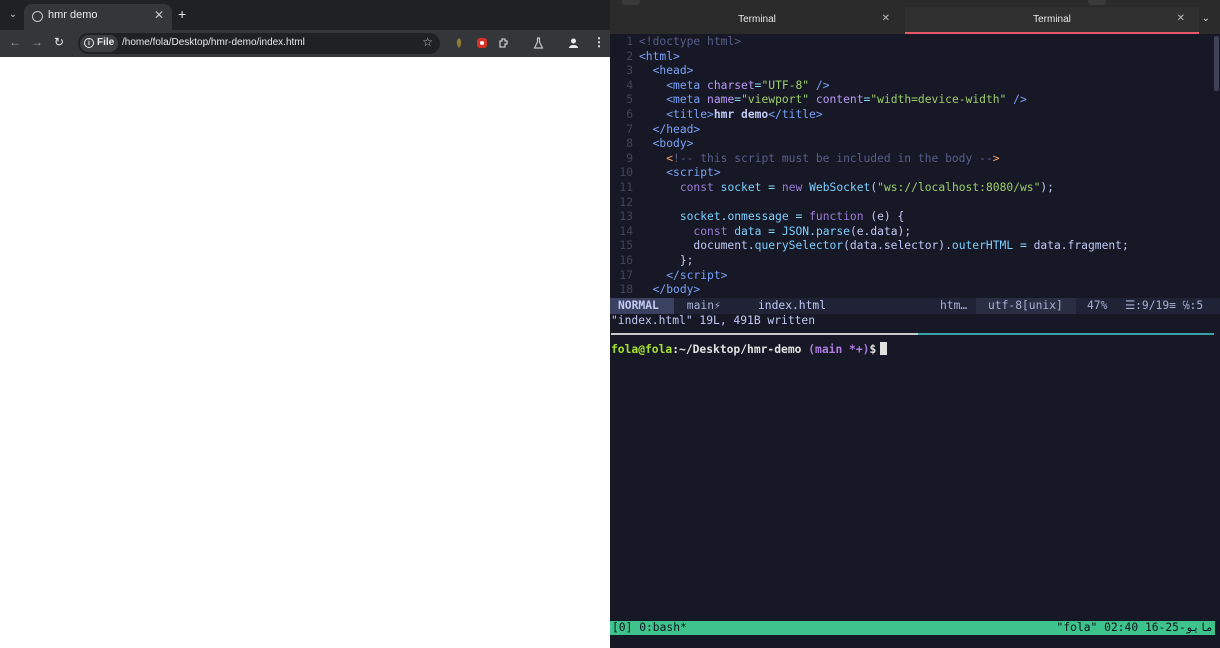 The image size is (1220, 648). Describe the element at coordinates (504, 43) in the screenshot. I see `extensions-puzzle-icon` at that location.